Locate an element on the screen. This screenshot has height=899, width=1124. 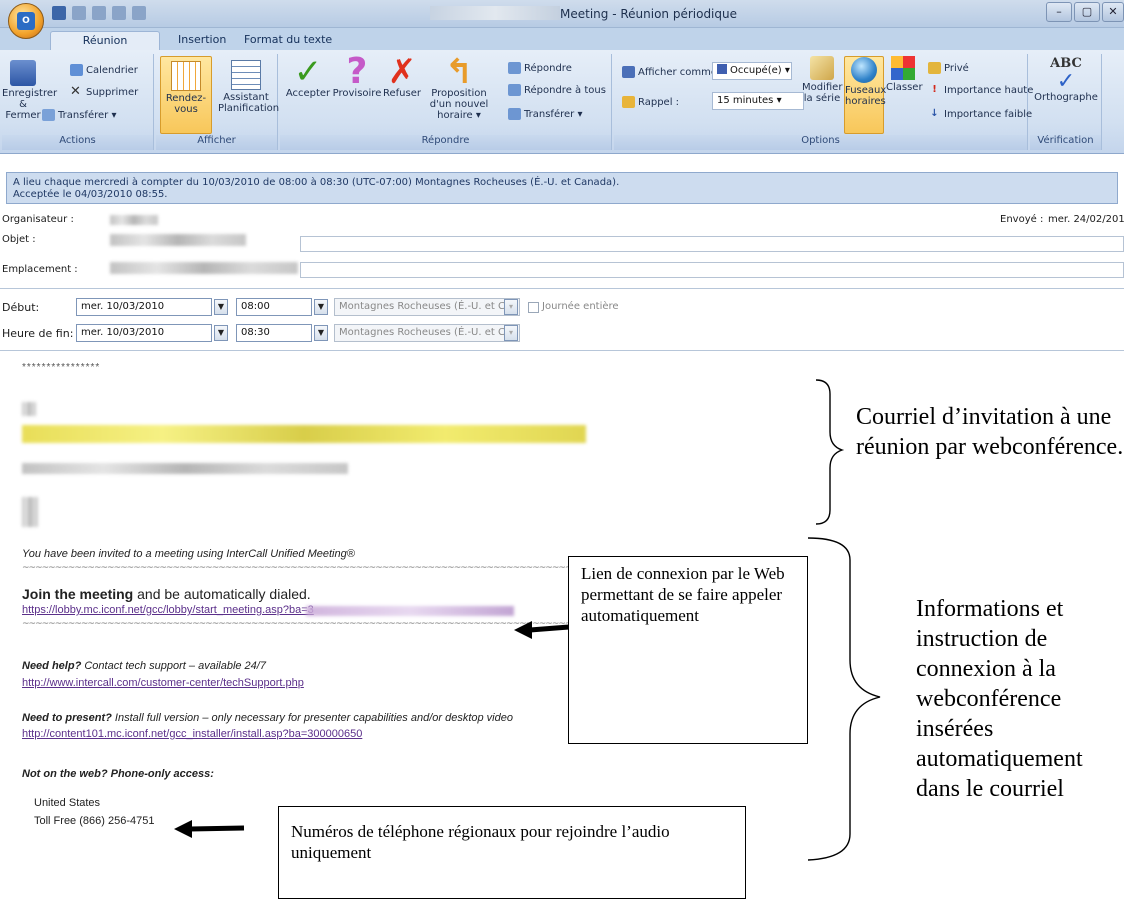
invitation-brace is located at coordinates (830, 452).